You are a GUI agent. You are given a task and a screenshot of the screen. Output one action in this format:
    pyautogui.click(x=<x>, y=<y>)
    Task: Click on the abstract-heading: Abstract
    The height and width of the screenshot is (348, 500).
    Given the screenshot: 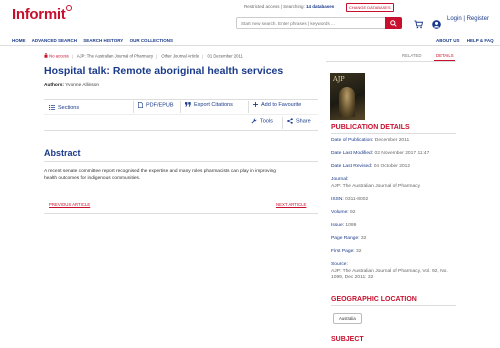 What is the action you would take?
    pyautogui.click(x=62, y=153)
    